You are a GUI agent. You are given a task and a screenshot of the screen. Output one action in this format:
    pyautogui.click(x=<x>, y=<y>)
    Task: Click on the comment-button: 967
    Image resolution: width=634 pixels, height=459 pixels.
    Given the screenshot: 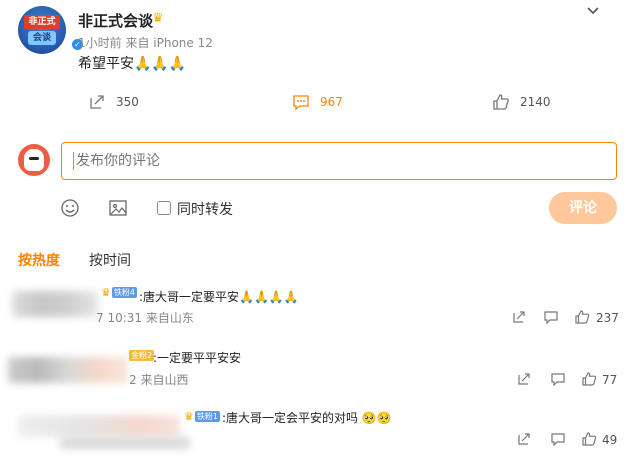 What is the action you would take?
    pyautogui.click(x=317, y=102)
    